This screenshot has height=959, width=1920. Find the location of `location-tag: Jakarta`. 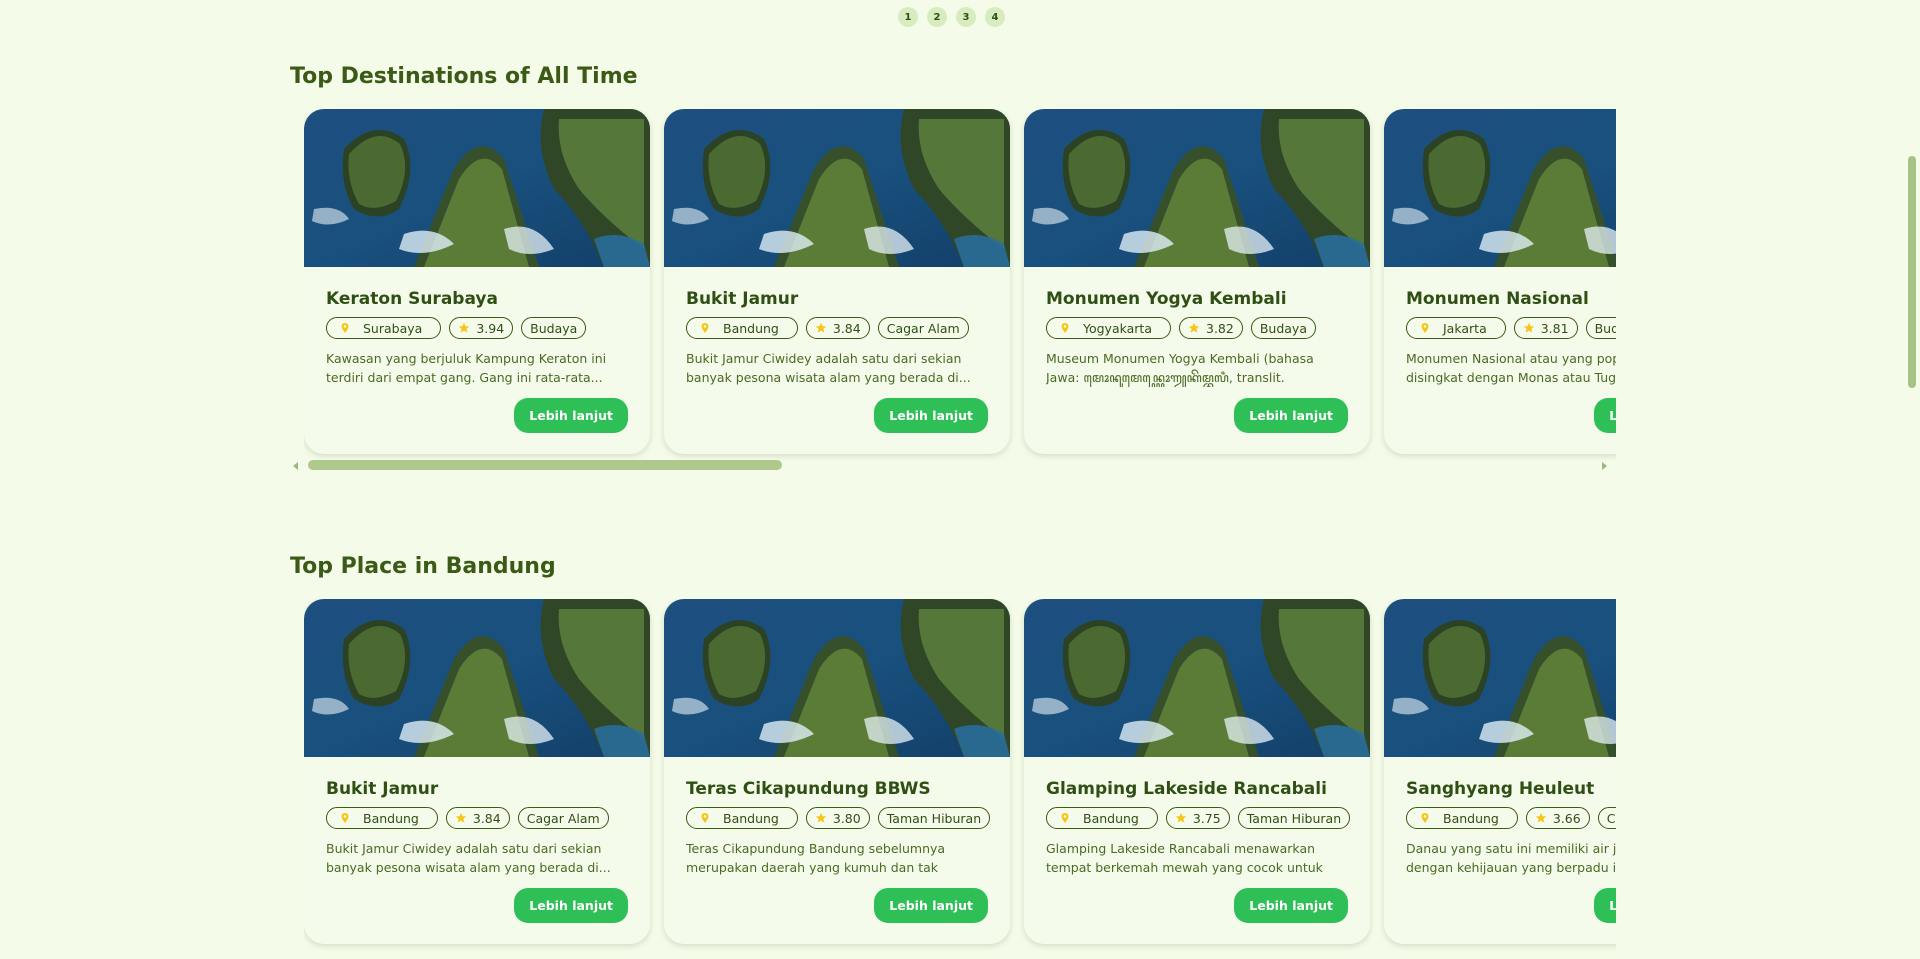

location-tag: Jakarta is located at coordinates (1456, 328).